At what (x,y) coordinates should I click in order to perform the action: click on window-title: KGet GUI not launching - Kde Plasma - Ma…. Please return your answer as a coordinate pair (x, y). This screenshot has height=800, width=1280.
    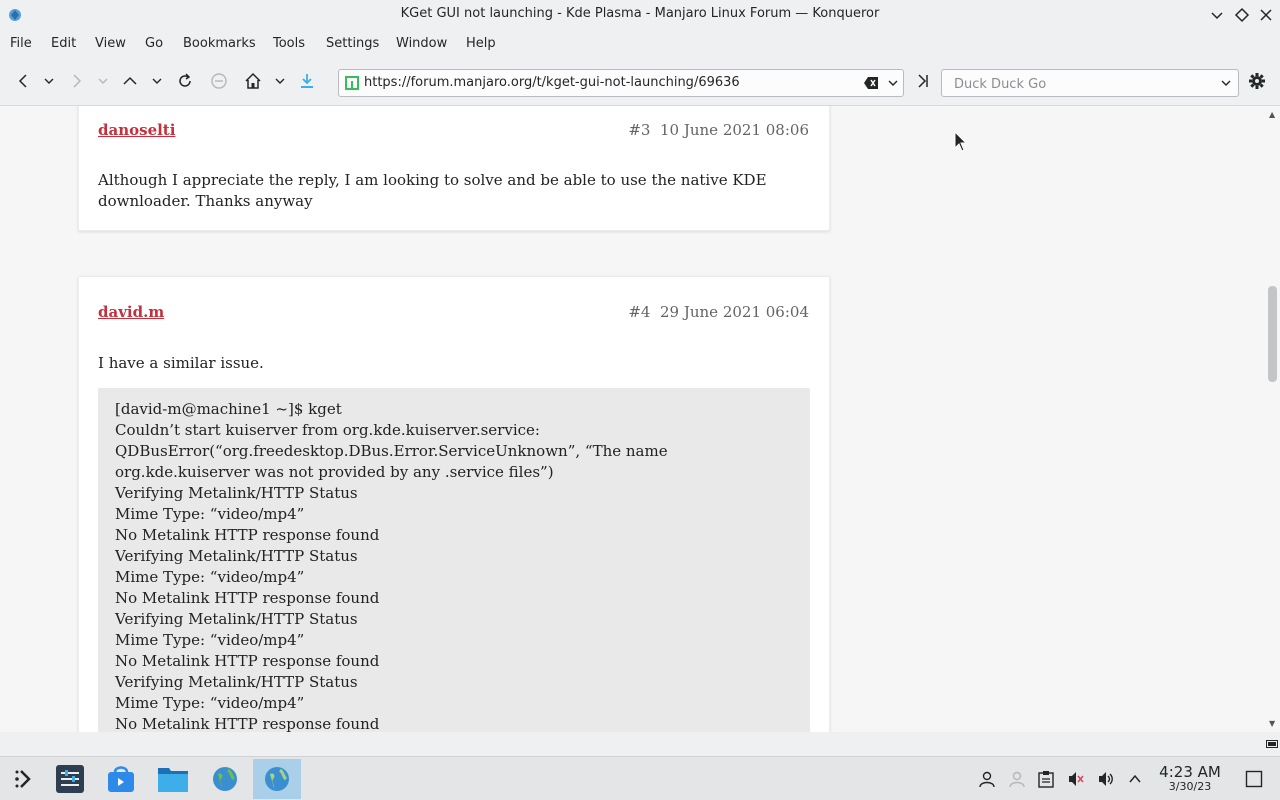
    Looking at the image, I should click on (640, 13).